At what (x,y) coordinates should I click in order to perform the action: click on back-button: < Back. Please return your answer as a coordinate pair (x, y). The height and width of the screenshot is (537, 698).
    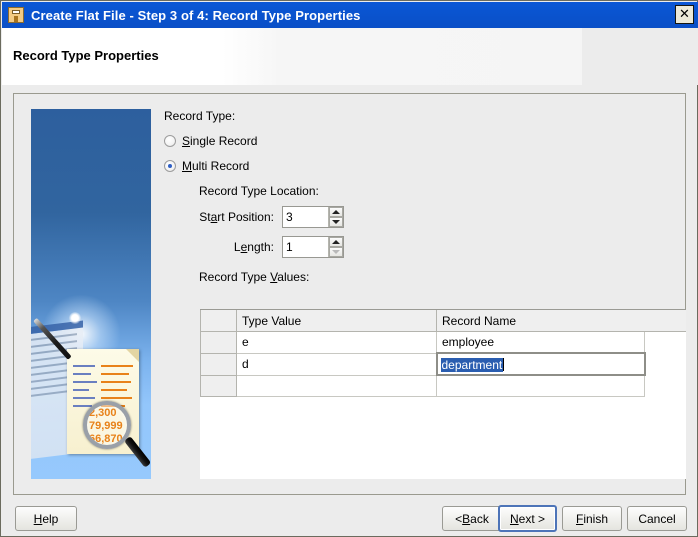
    Looking at the image, I should click on (472, 518).